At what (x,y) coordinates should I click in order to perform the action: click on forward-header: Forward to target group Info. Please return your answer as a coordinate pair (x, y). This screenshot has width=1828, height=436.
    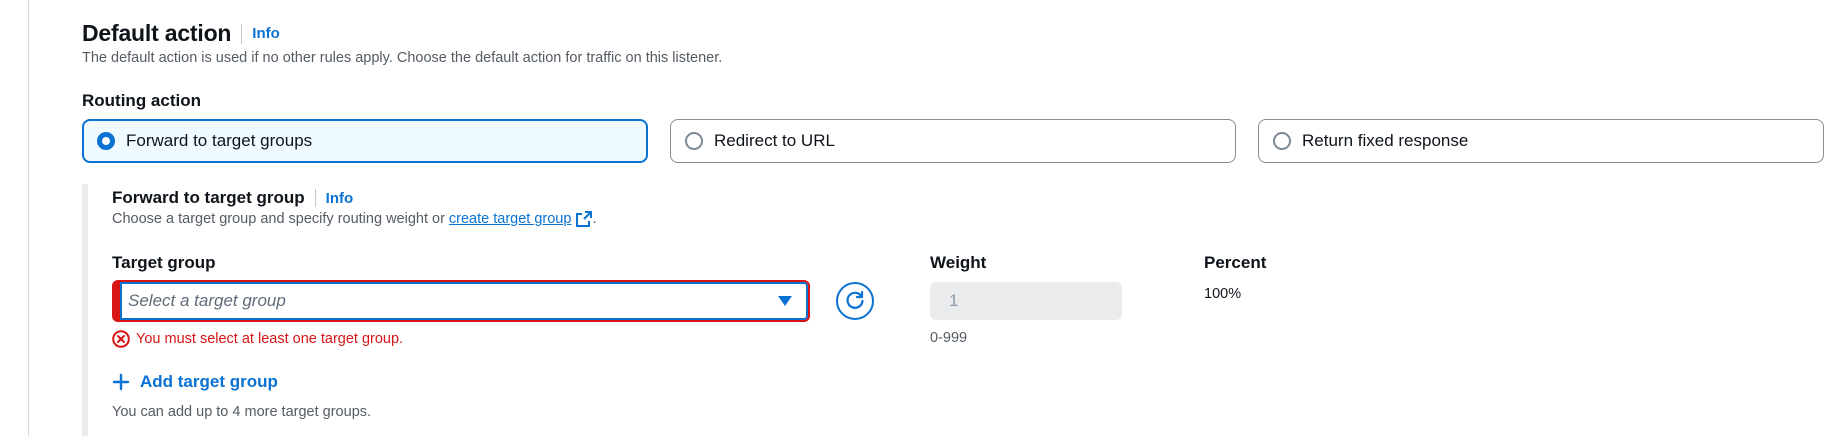
    Looking at the image, I should click on (232, 198).